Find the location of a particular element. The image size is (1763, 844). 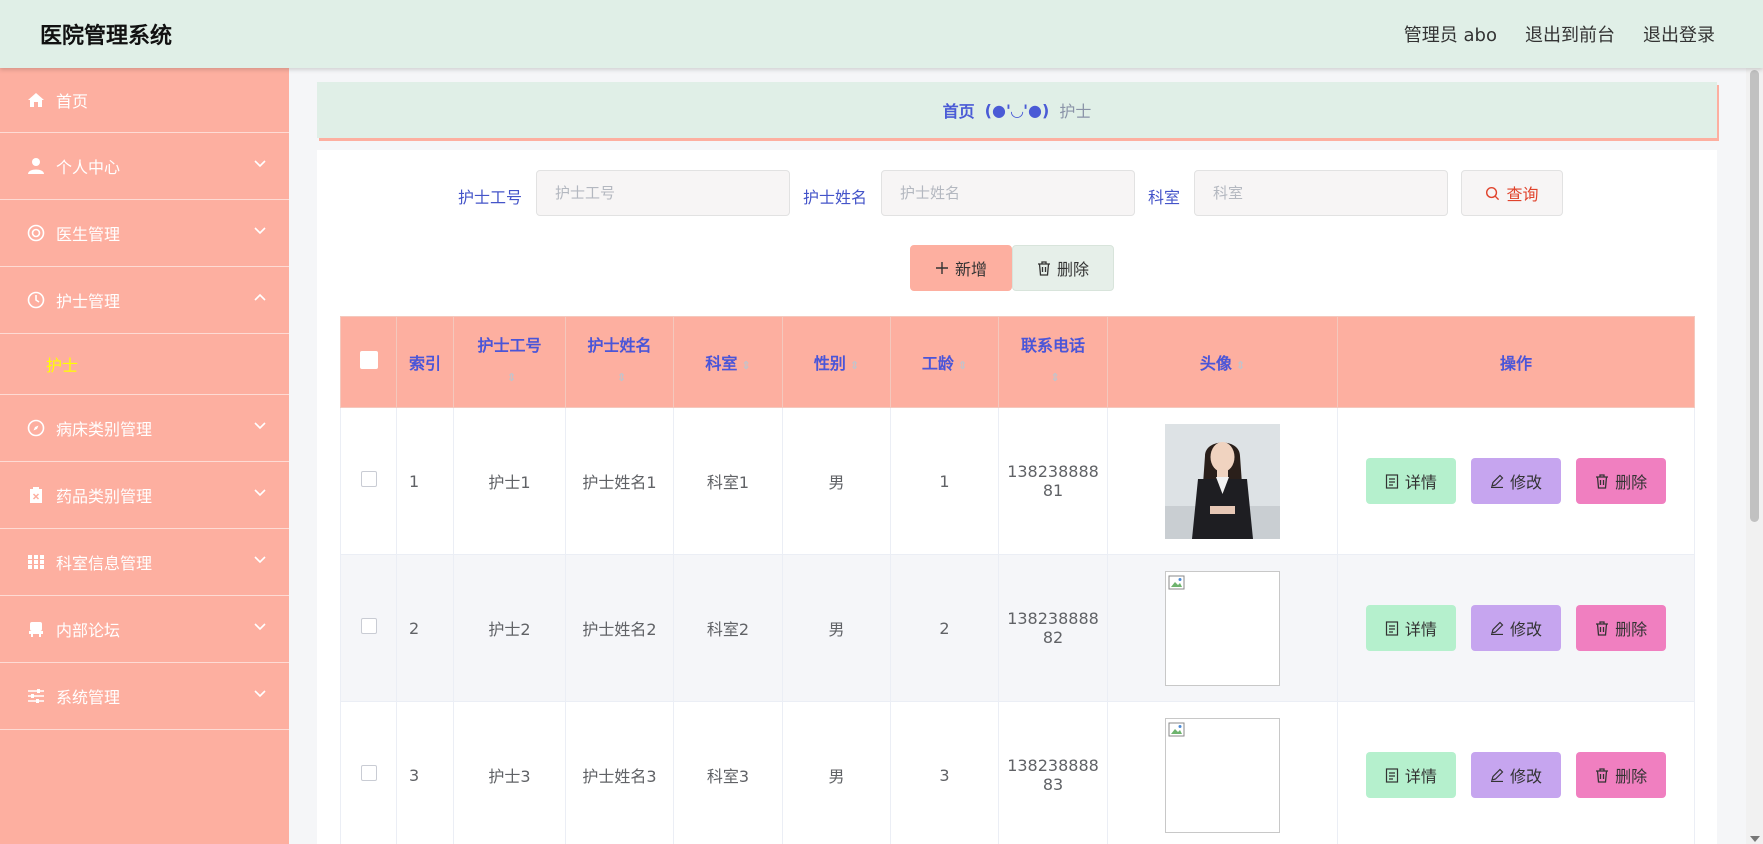

nurse-name-input is located at coordinates (1008, 193).